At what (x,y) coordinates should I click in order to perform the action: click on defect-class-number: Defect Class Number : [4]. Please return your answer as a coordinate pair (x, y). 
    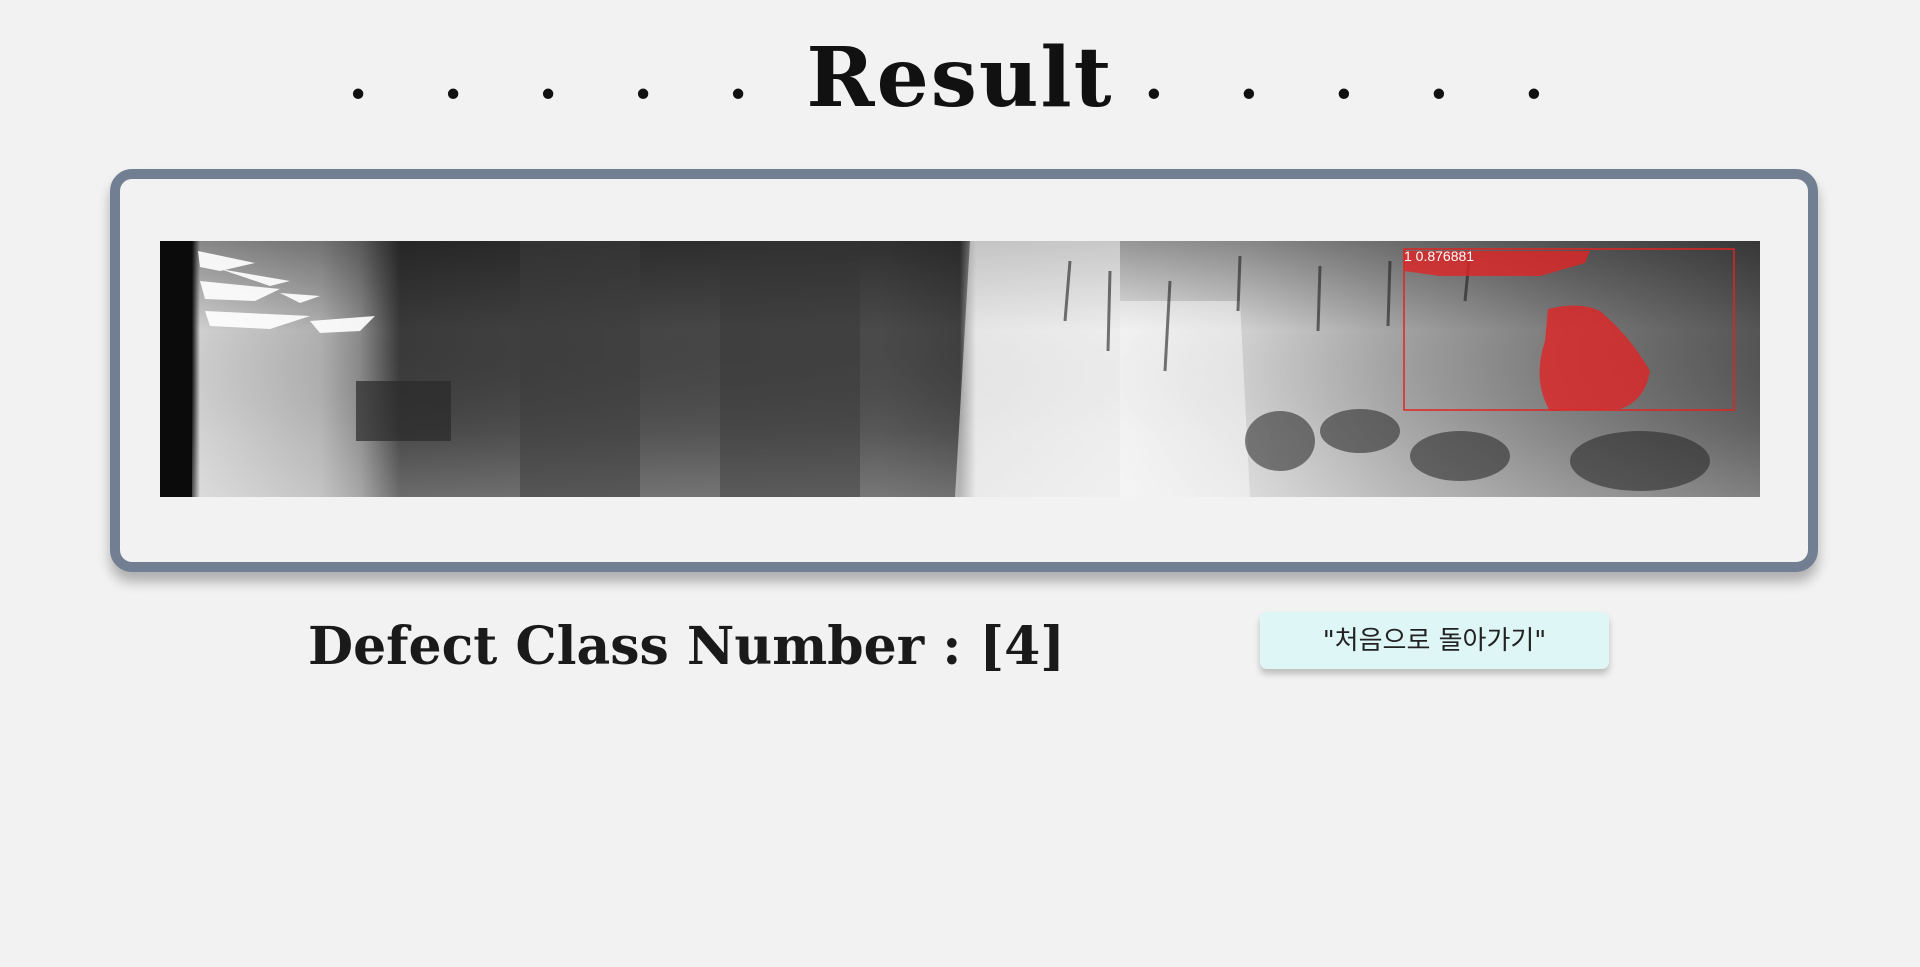
    Looking at the image, I should click on (686, 646).